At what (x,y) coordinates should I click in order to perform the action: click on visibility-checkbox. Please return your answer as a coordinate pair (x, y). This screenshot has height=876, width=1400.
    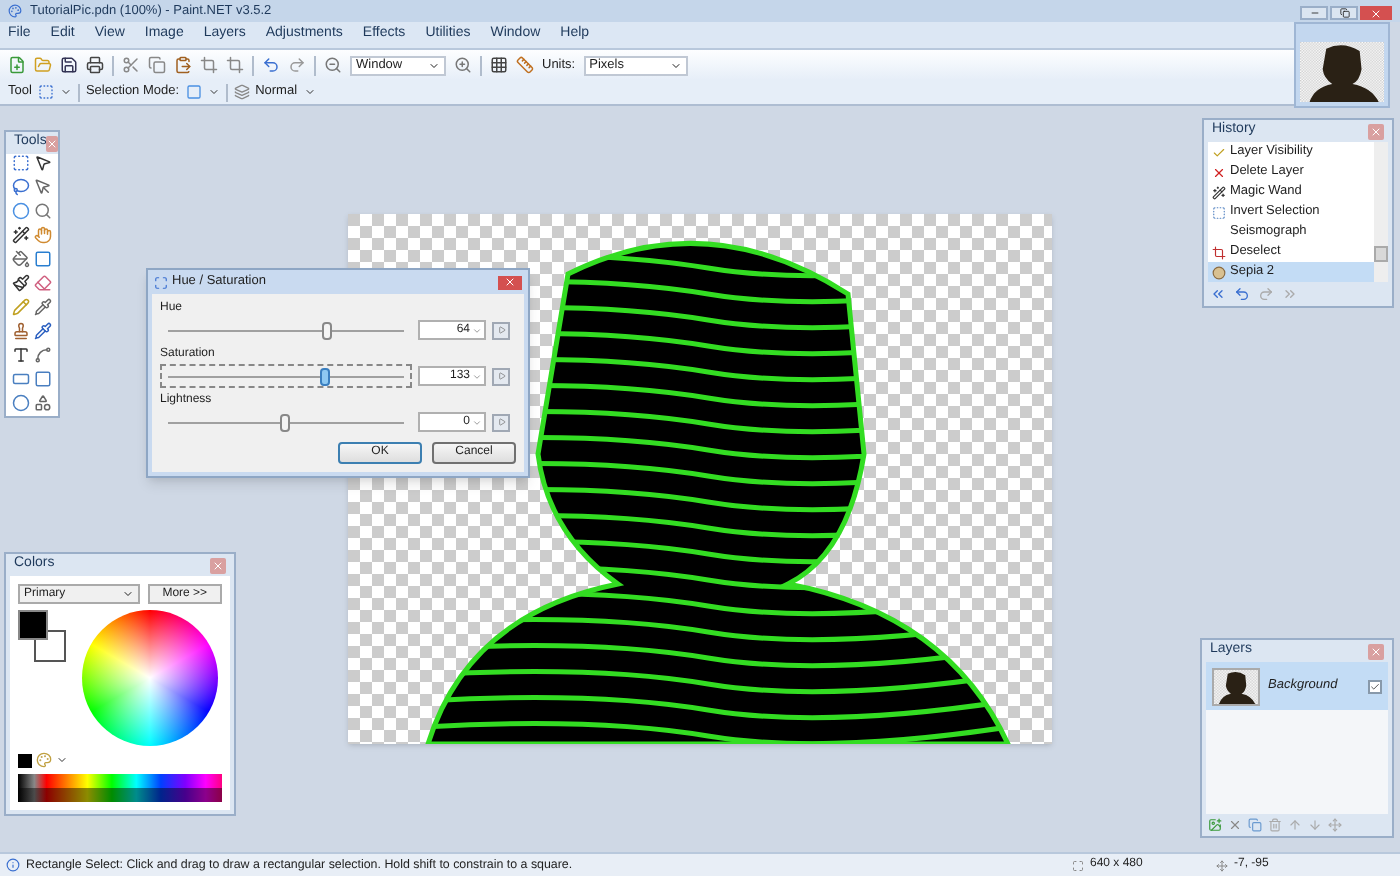
    Looking at the image, I should click on (1375, 686).